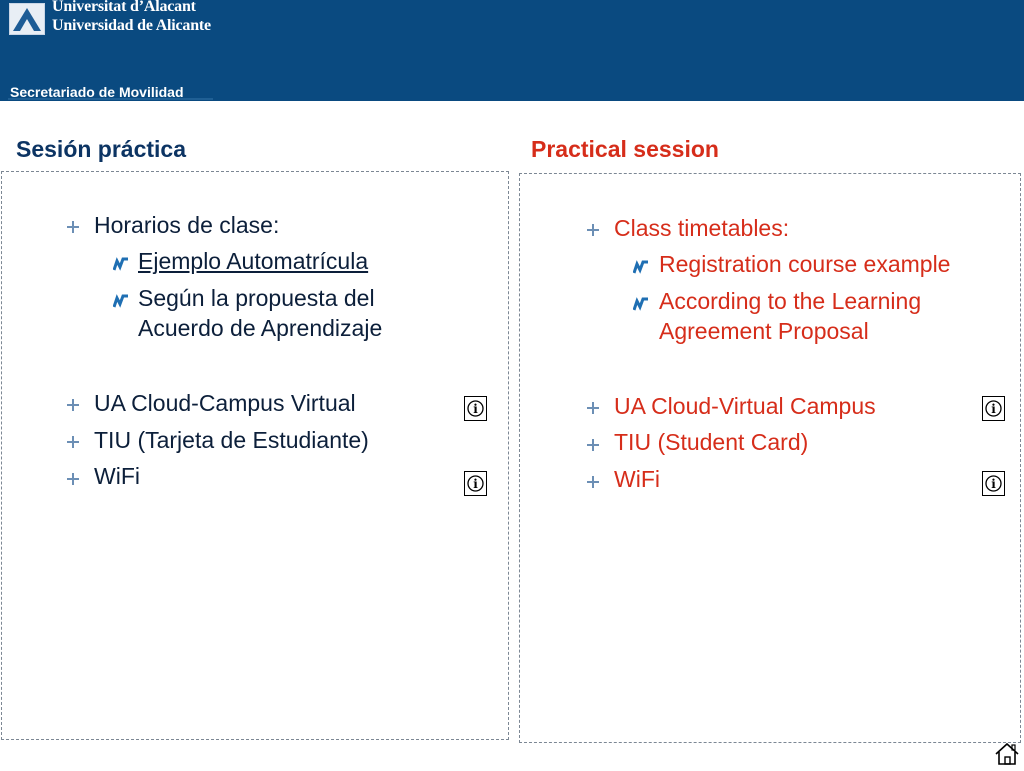 This screenshot has height=771, width=1024. I want to click on list-item-tiu: TIU (Tarjeta de Estudiante), so click(231, 440).